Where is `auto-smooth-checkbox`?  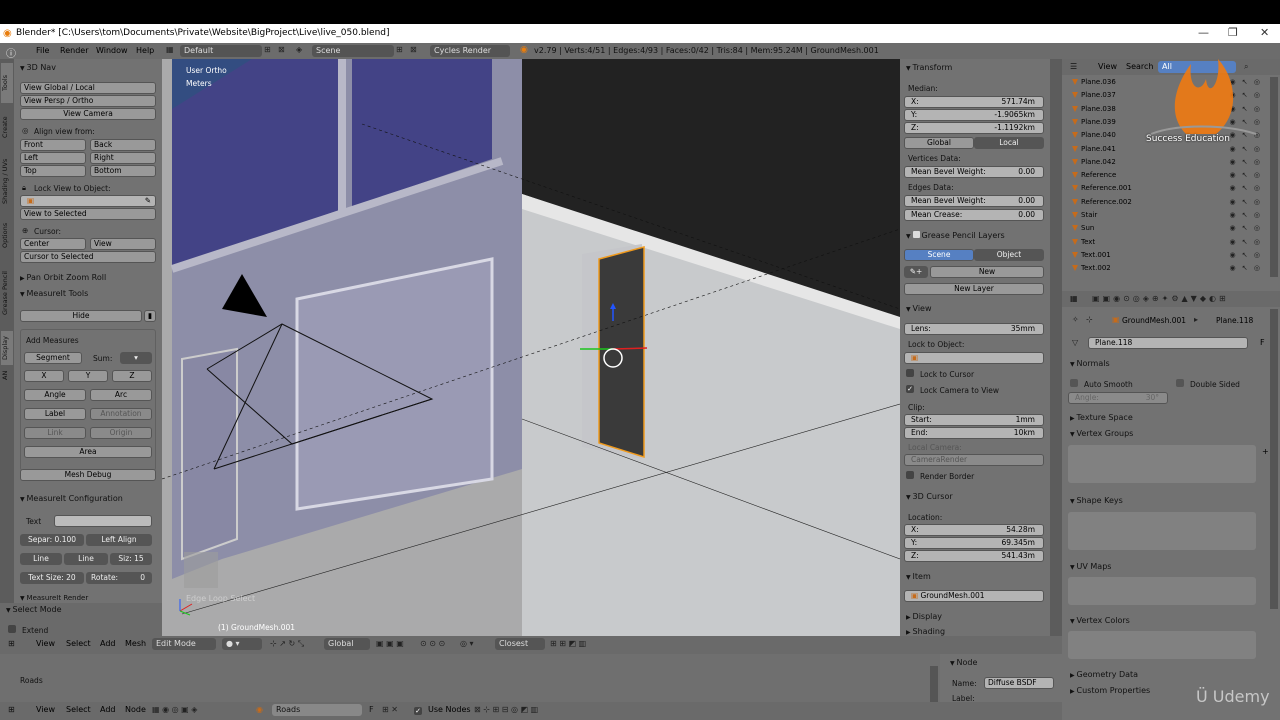
auto-smooth-checkbox is located at coordinates (1074, 383).